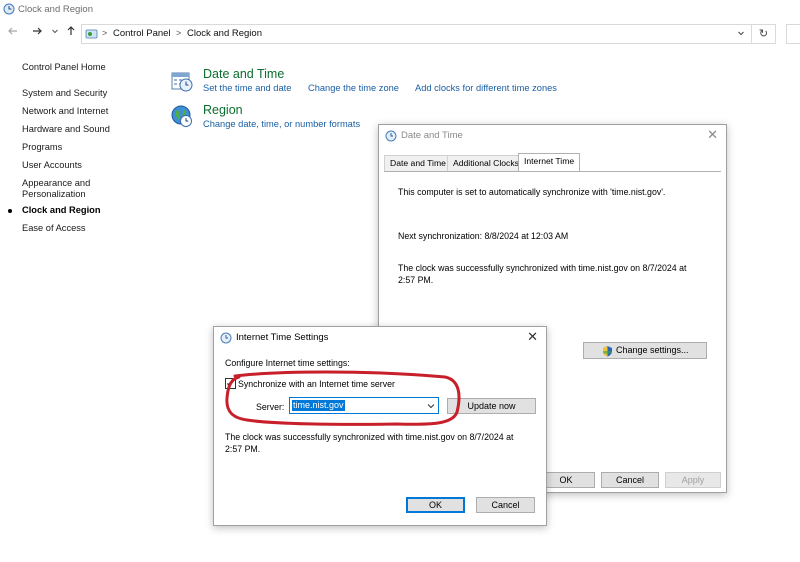 The image size is (800, 562). I want to click on control-panel-icon, so click(91, 34).